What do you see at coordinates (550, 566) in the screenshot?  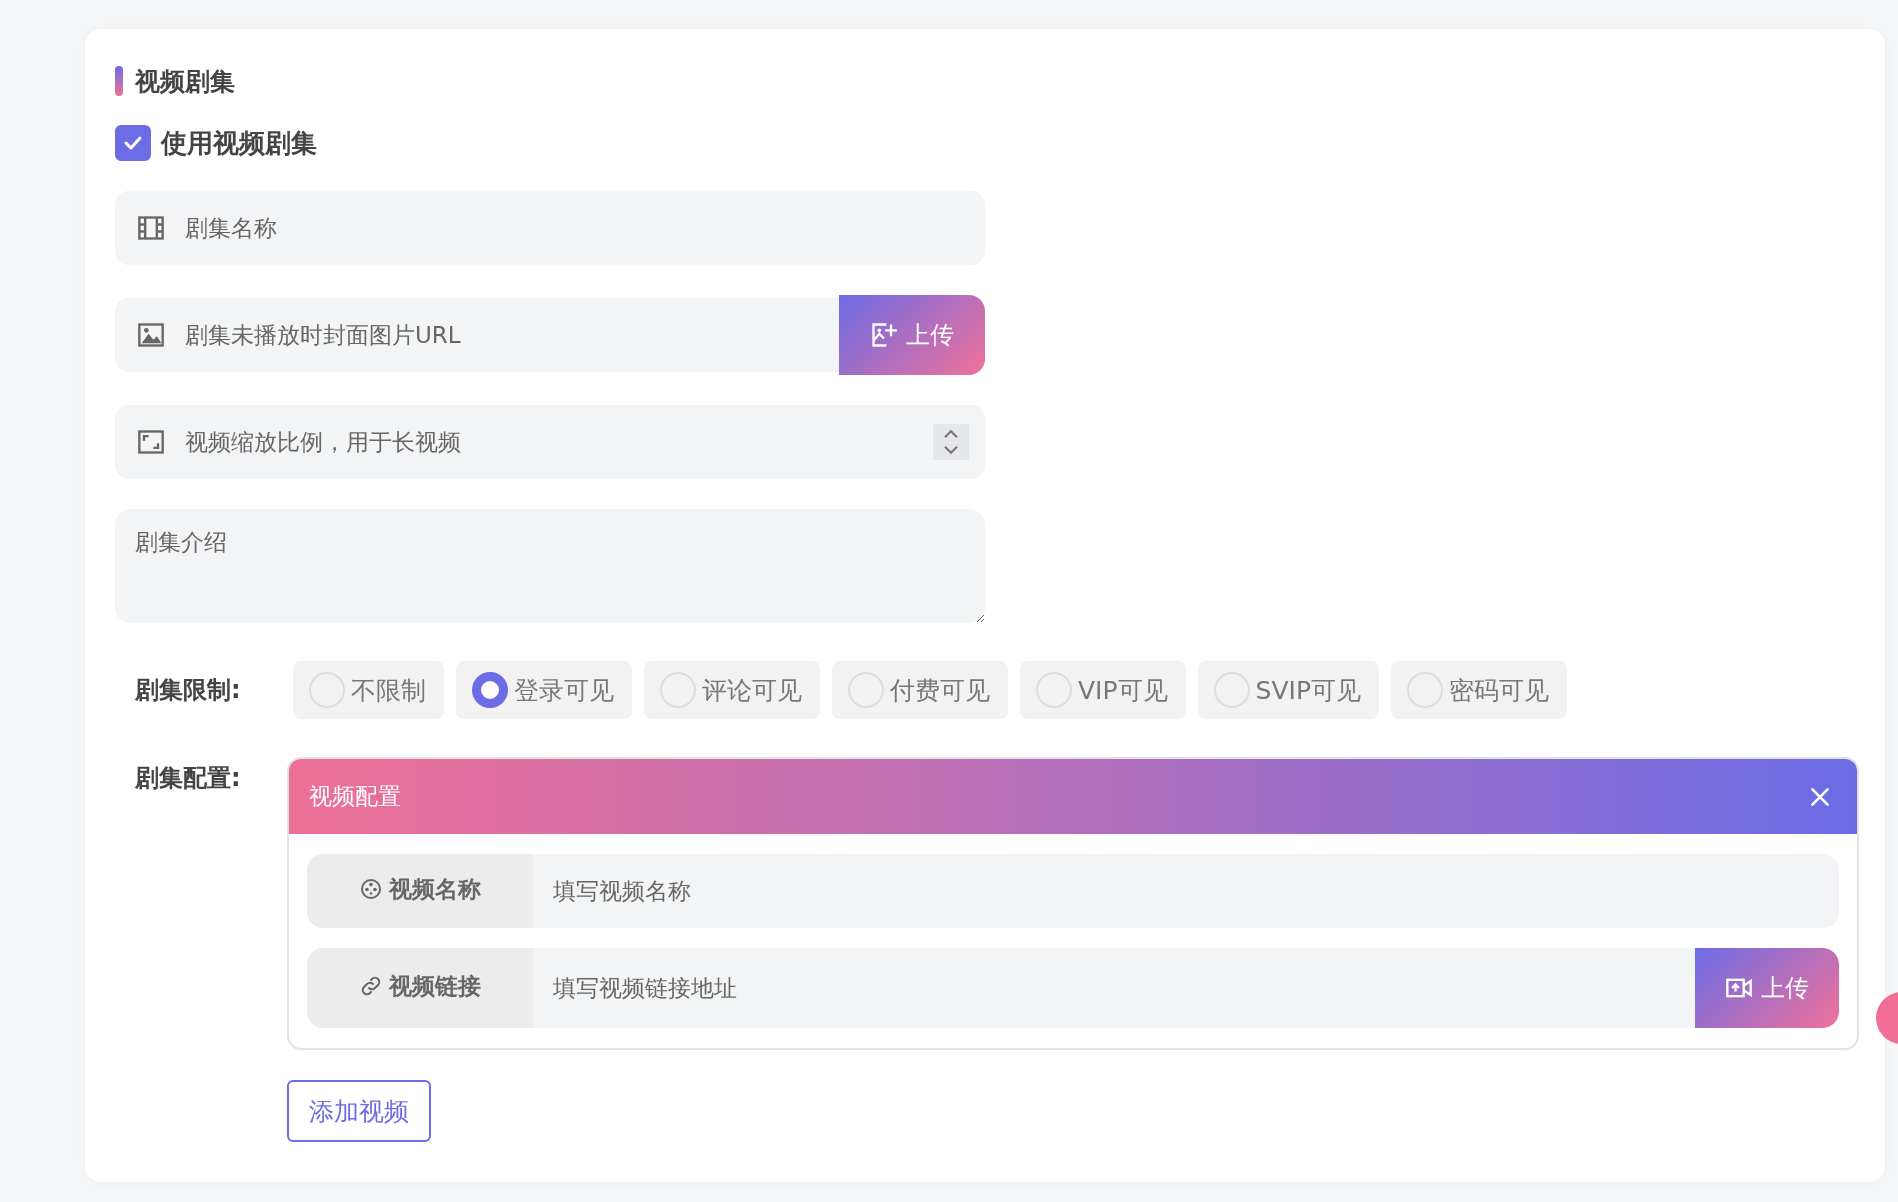 I see `text-area: 剧集介绍` at bounding box center [550, 566].